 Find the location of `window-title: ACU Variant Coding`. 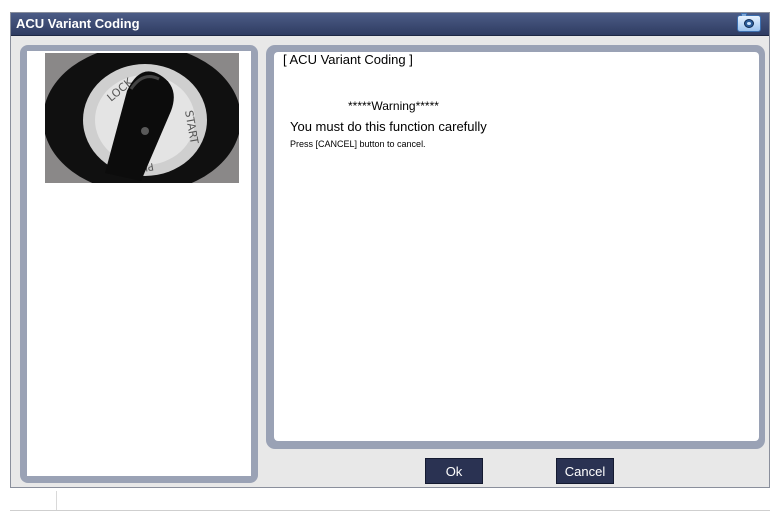

window-title: ACU Variant Coding is located at coordinates (78, 23).